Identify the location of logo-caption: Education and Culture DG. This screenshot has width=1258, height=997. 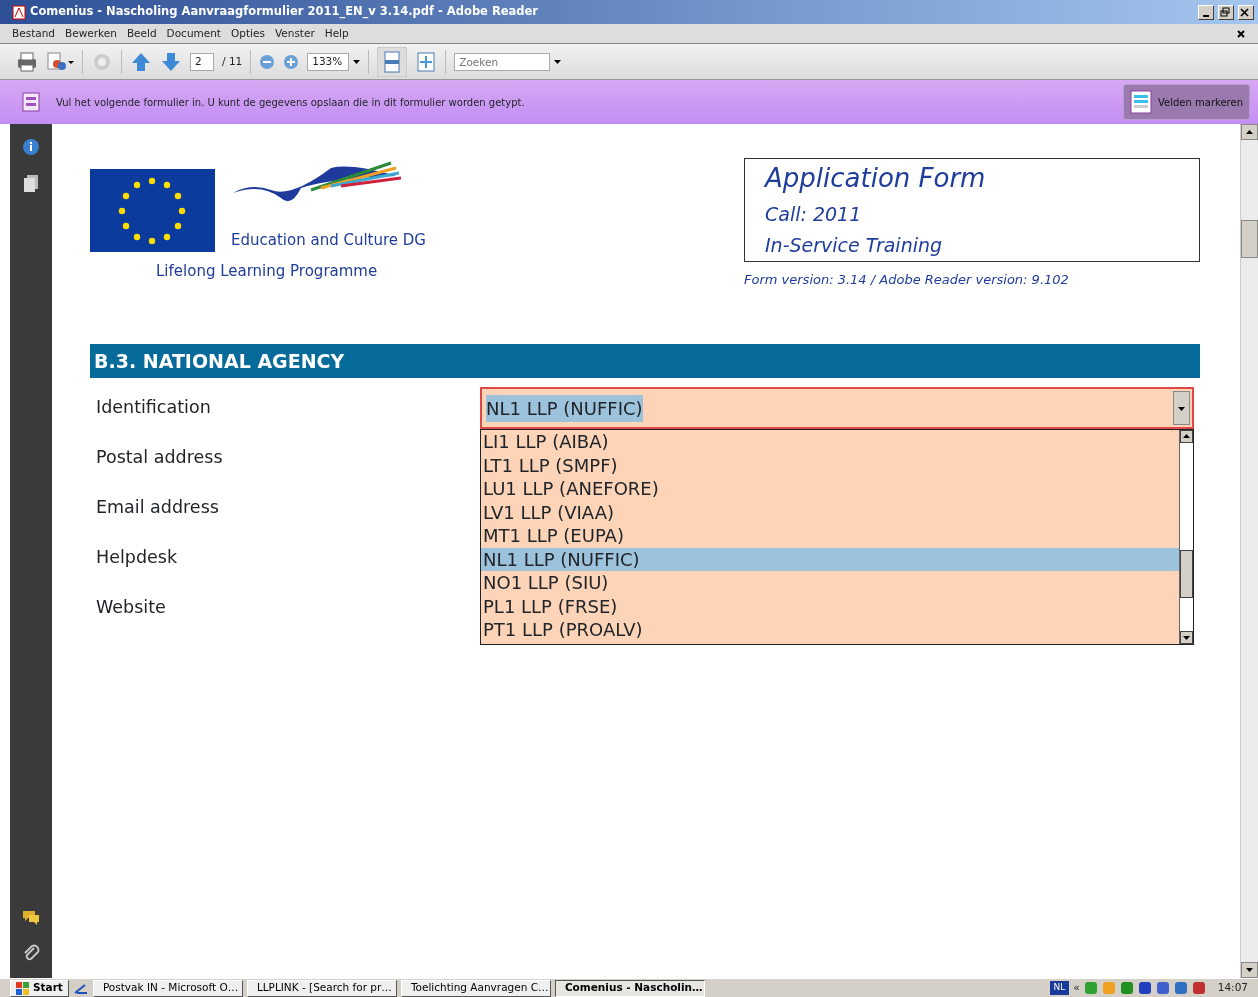
(328, 240).